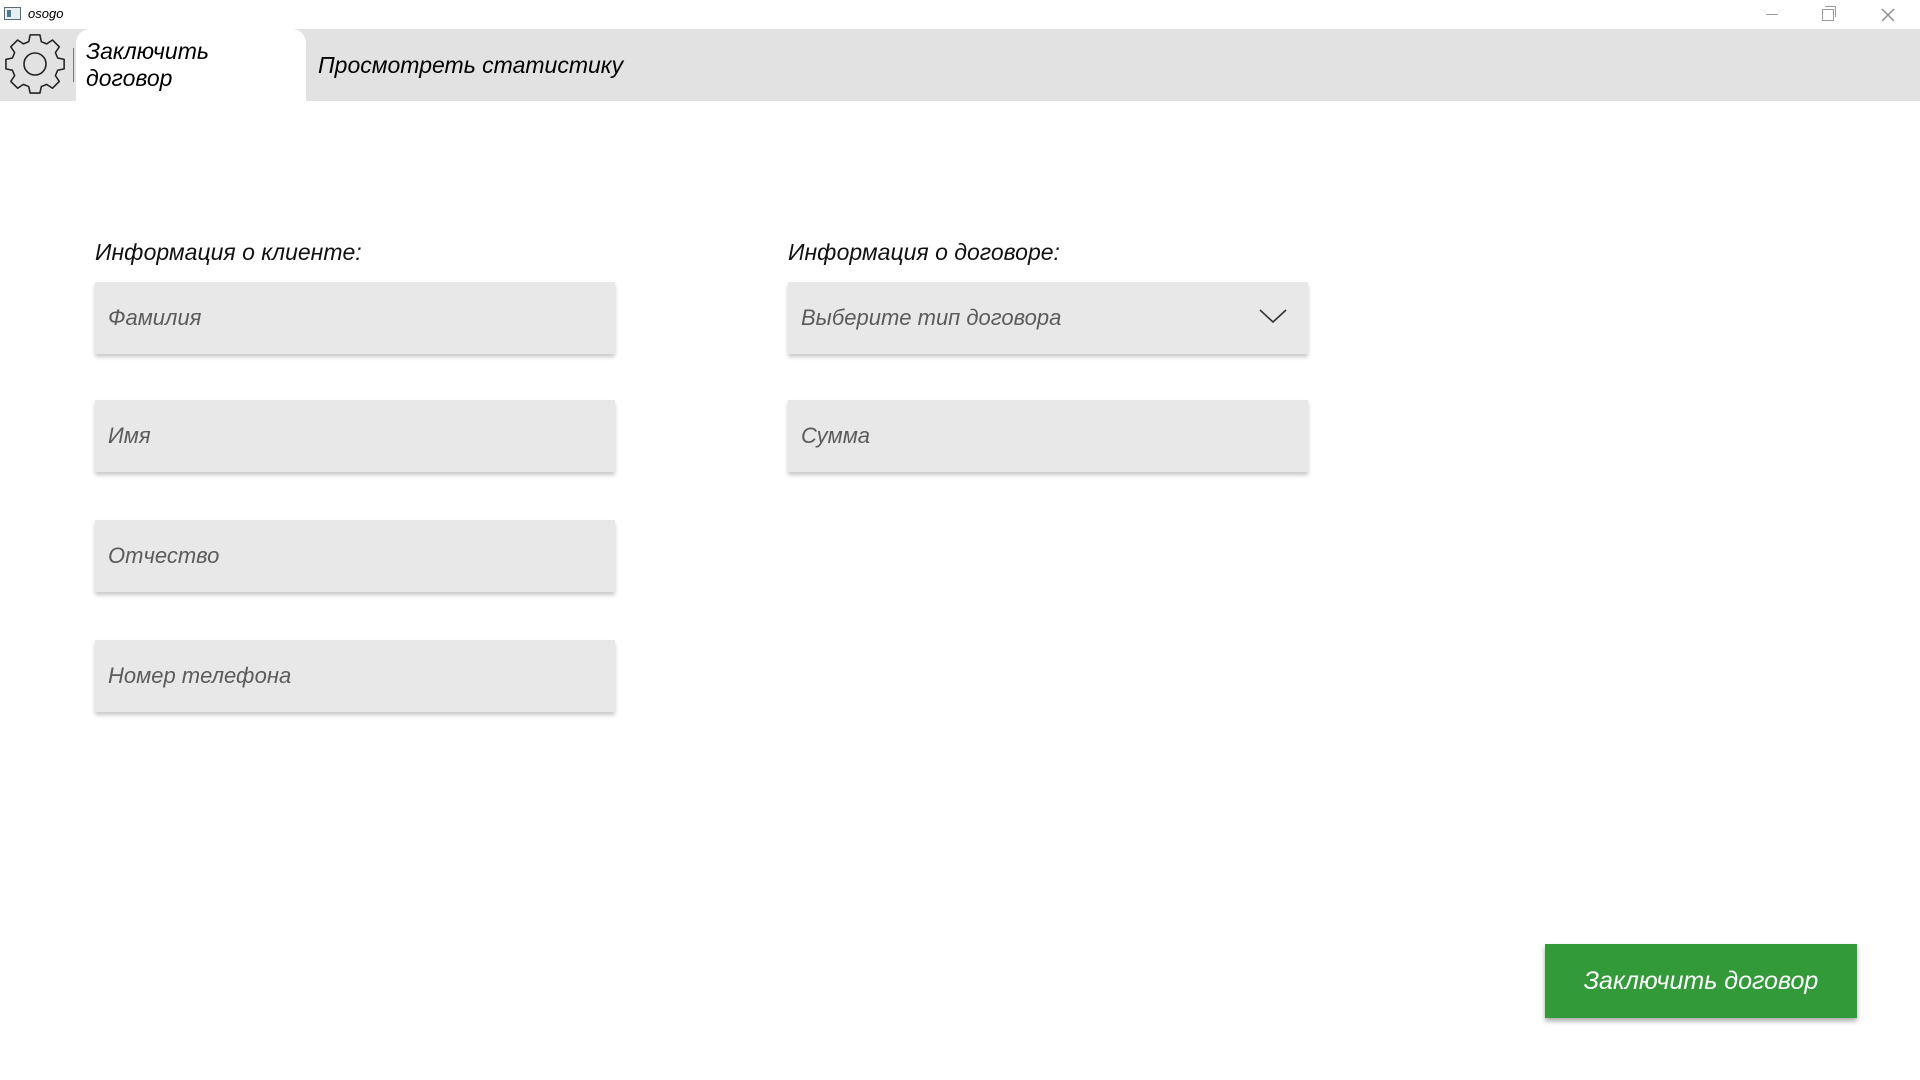  I want to click on app-icon, so click(12, 13).